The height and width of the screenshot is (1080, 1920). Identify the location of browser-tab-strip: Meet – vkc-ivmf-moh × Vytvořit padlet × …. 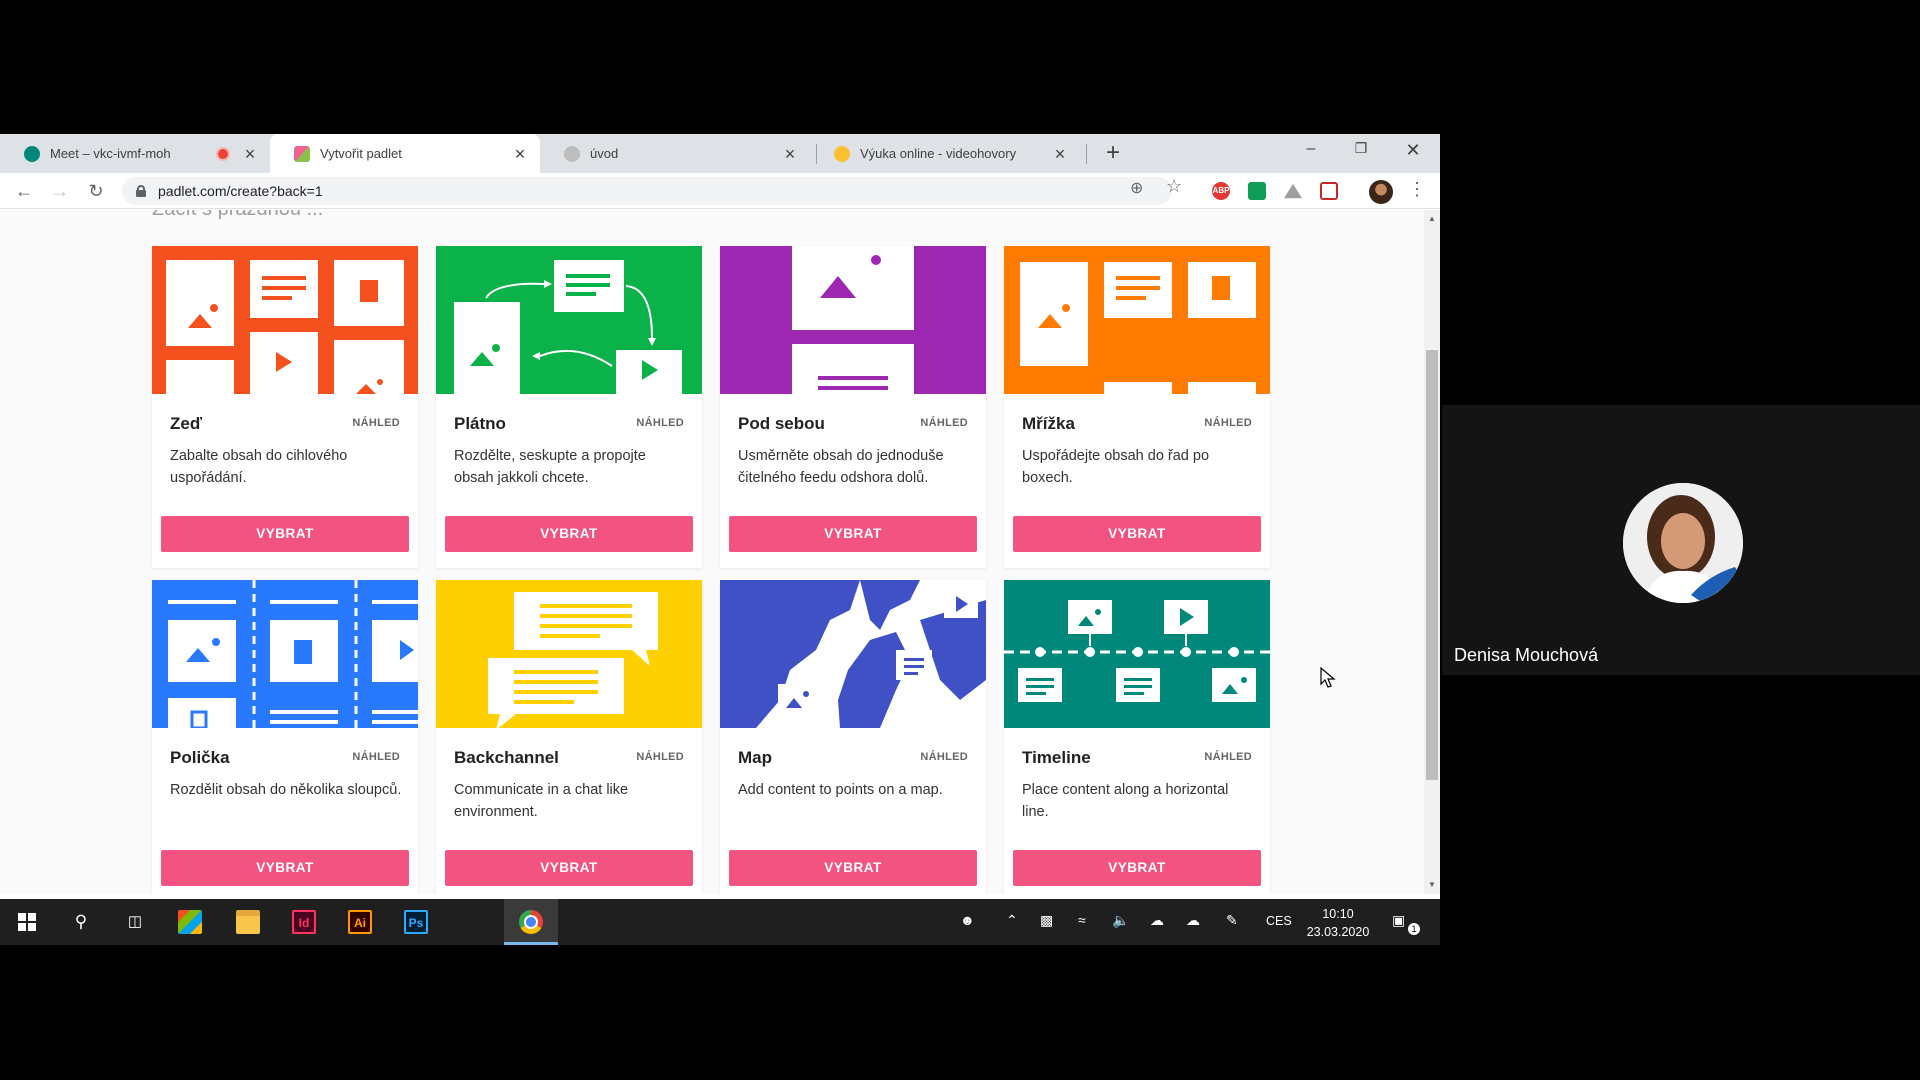
(720, 153).